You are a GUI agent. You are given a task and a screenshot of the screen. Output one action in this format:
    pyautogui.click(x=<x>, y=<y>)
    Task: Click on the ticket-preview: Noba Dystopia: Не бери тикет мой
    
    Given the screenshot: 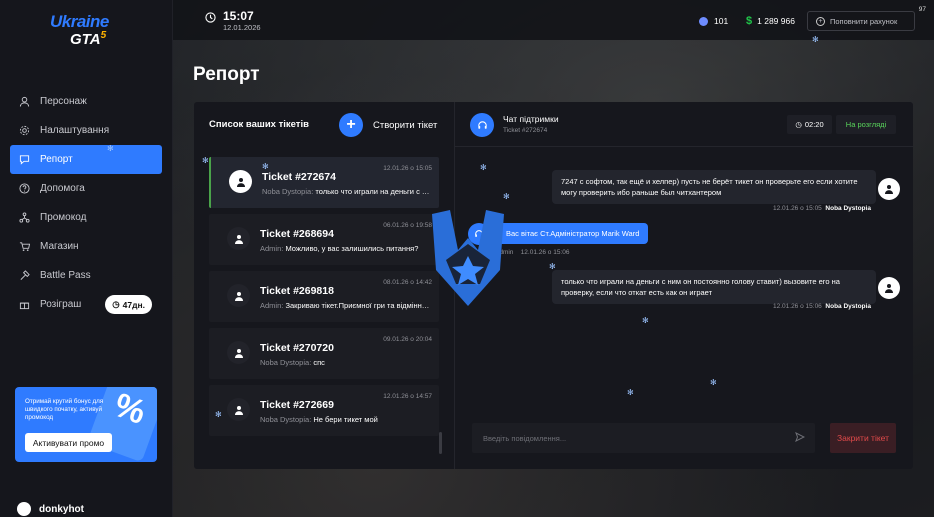 What is the action you would take?
    pyautogui.click(x=319, y=419)
    